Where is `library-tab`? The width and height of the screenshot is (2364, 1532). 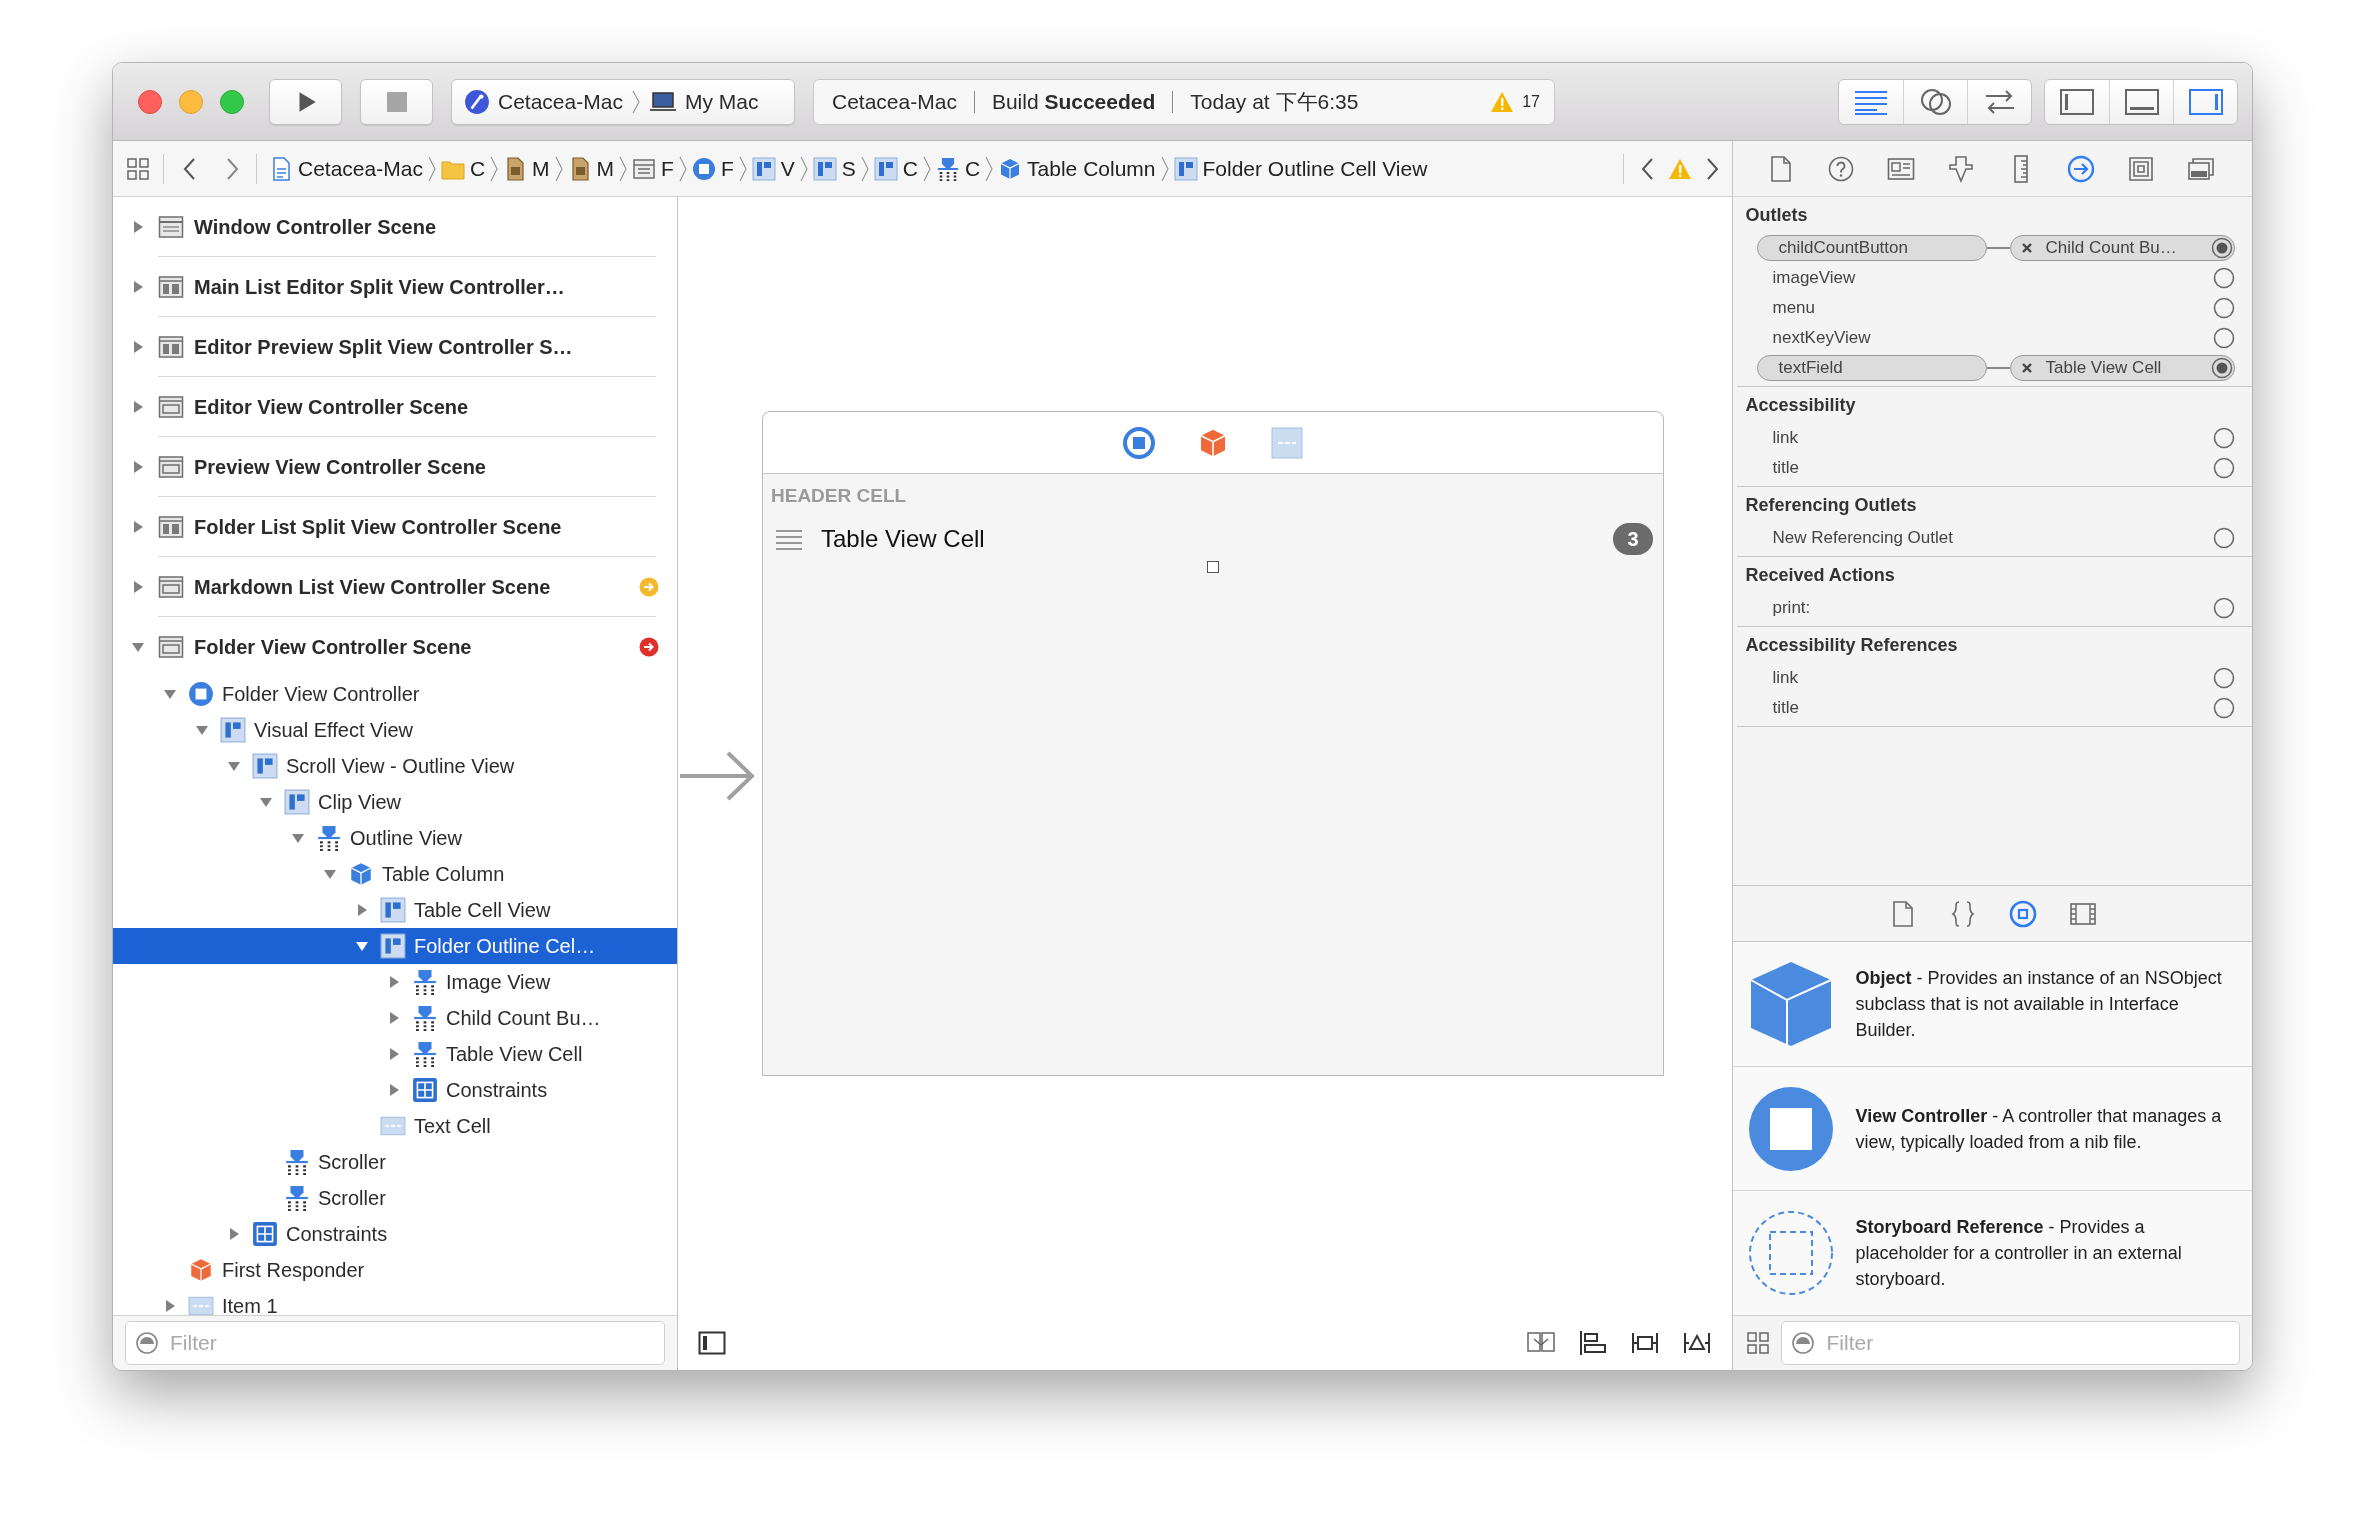 library-tab is located at coordinates (2022, 913).